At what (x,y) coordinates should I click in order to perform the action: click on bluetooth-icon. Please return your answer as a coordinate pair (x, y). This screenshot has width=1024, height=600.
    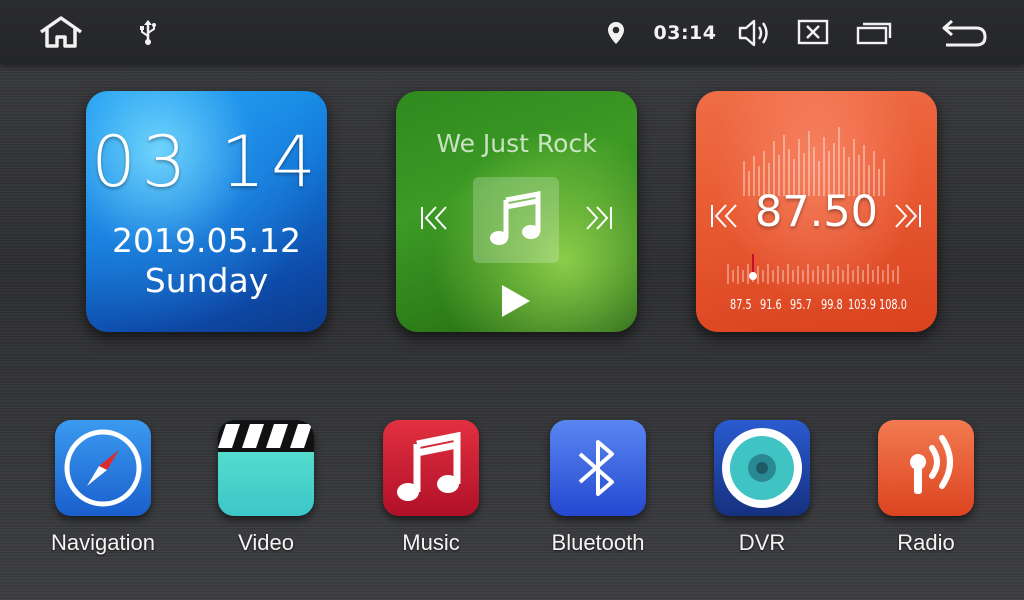
    Looking at the image, I should click on (598, 468).